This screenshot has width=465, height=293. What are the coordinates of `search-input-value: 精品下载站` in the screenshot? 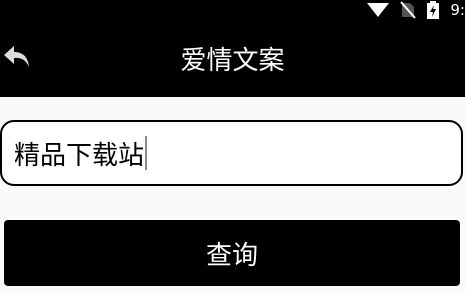 It's located at (81, 153).